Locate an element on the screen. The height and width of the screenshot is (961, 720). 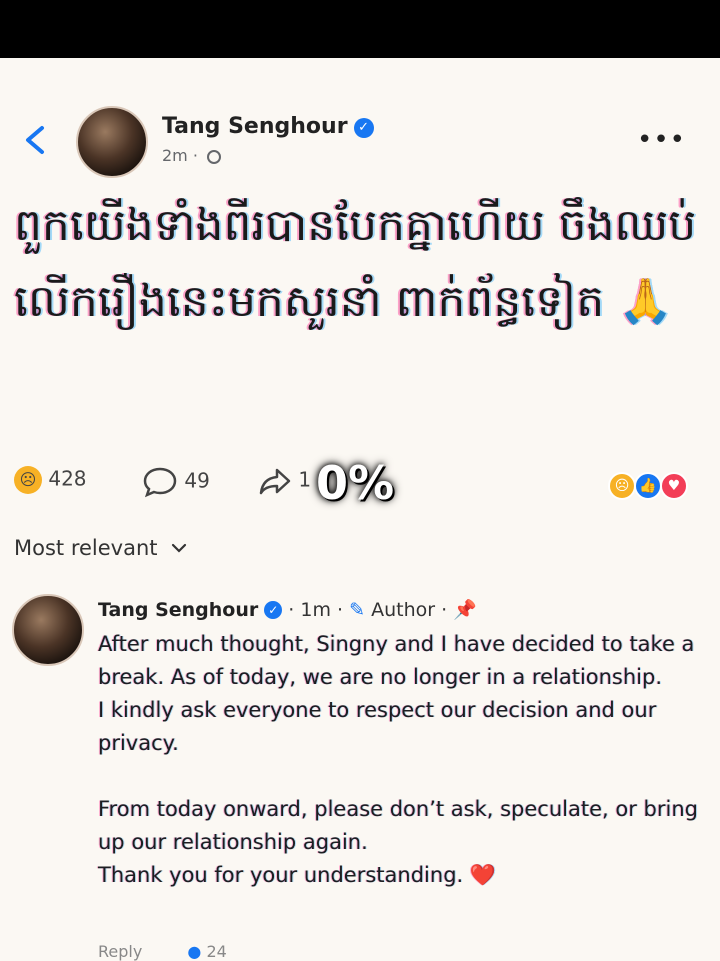
pin-icon: 📌 is located at coordinates (465, 610).